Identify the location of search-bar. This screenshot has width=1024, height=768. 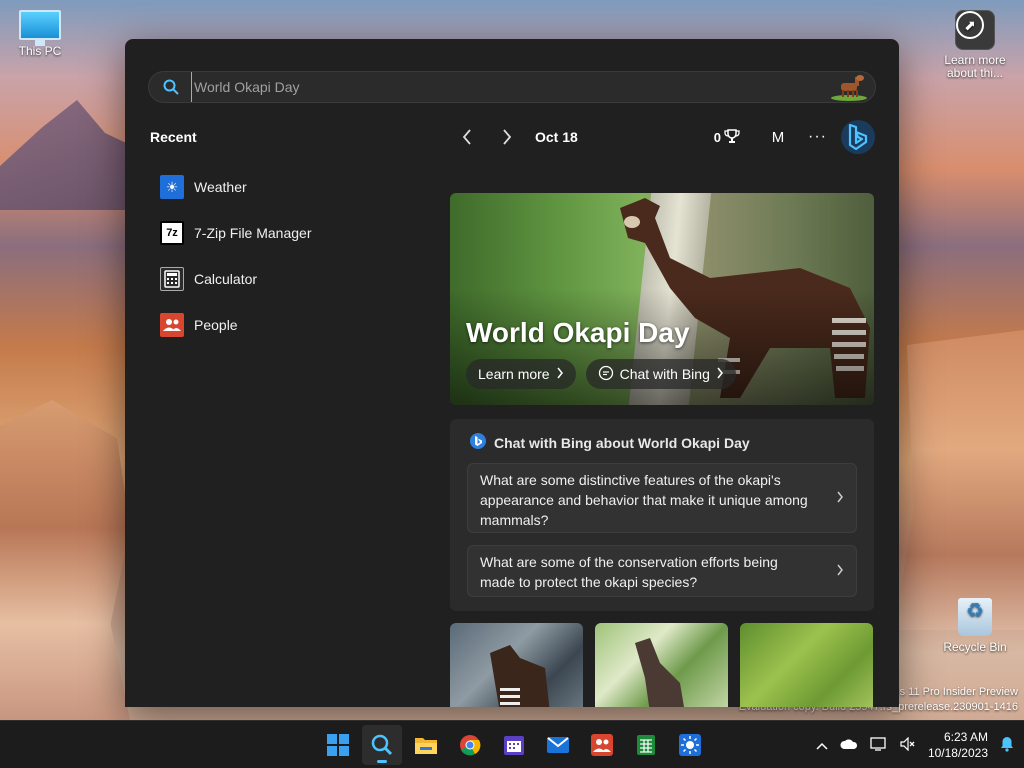
(512, 87).